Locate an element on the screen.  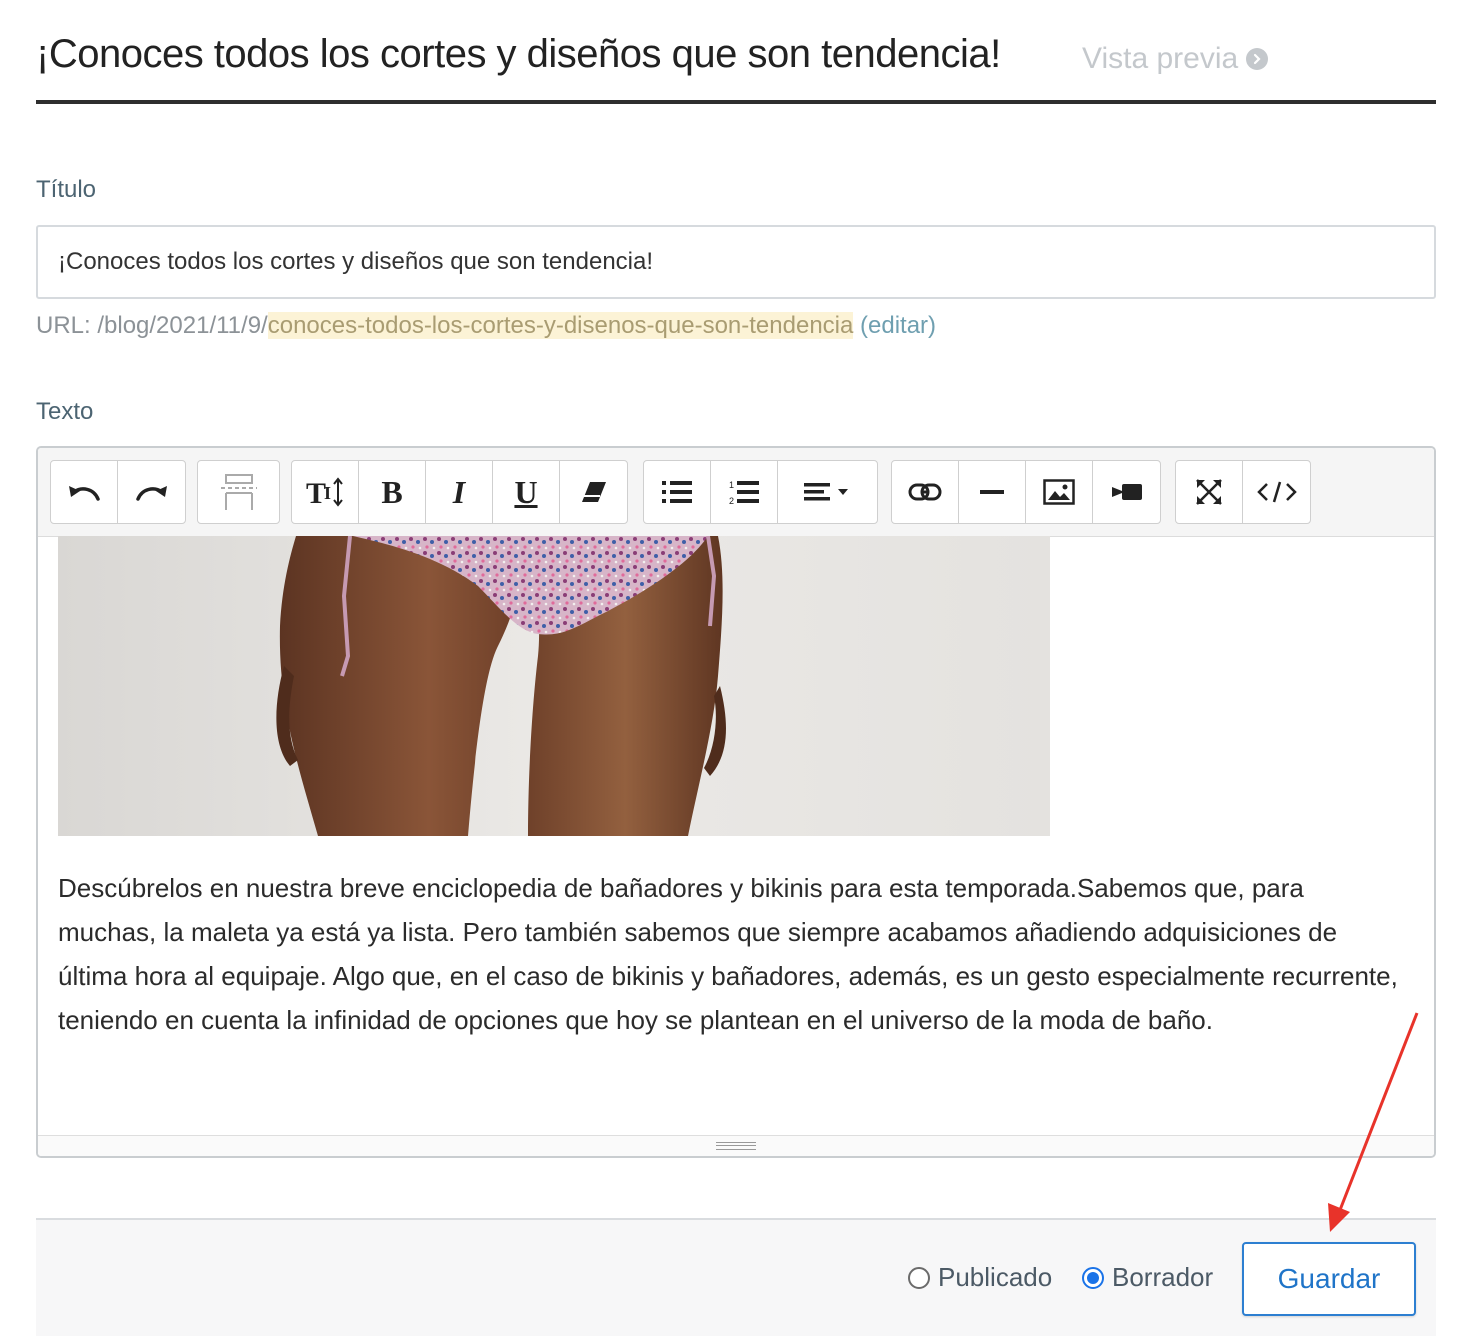
text-size-icon: TI is located at coordinates (324, 492).